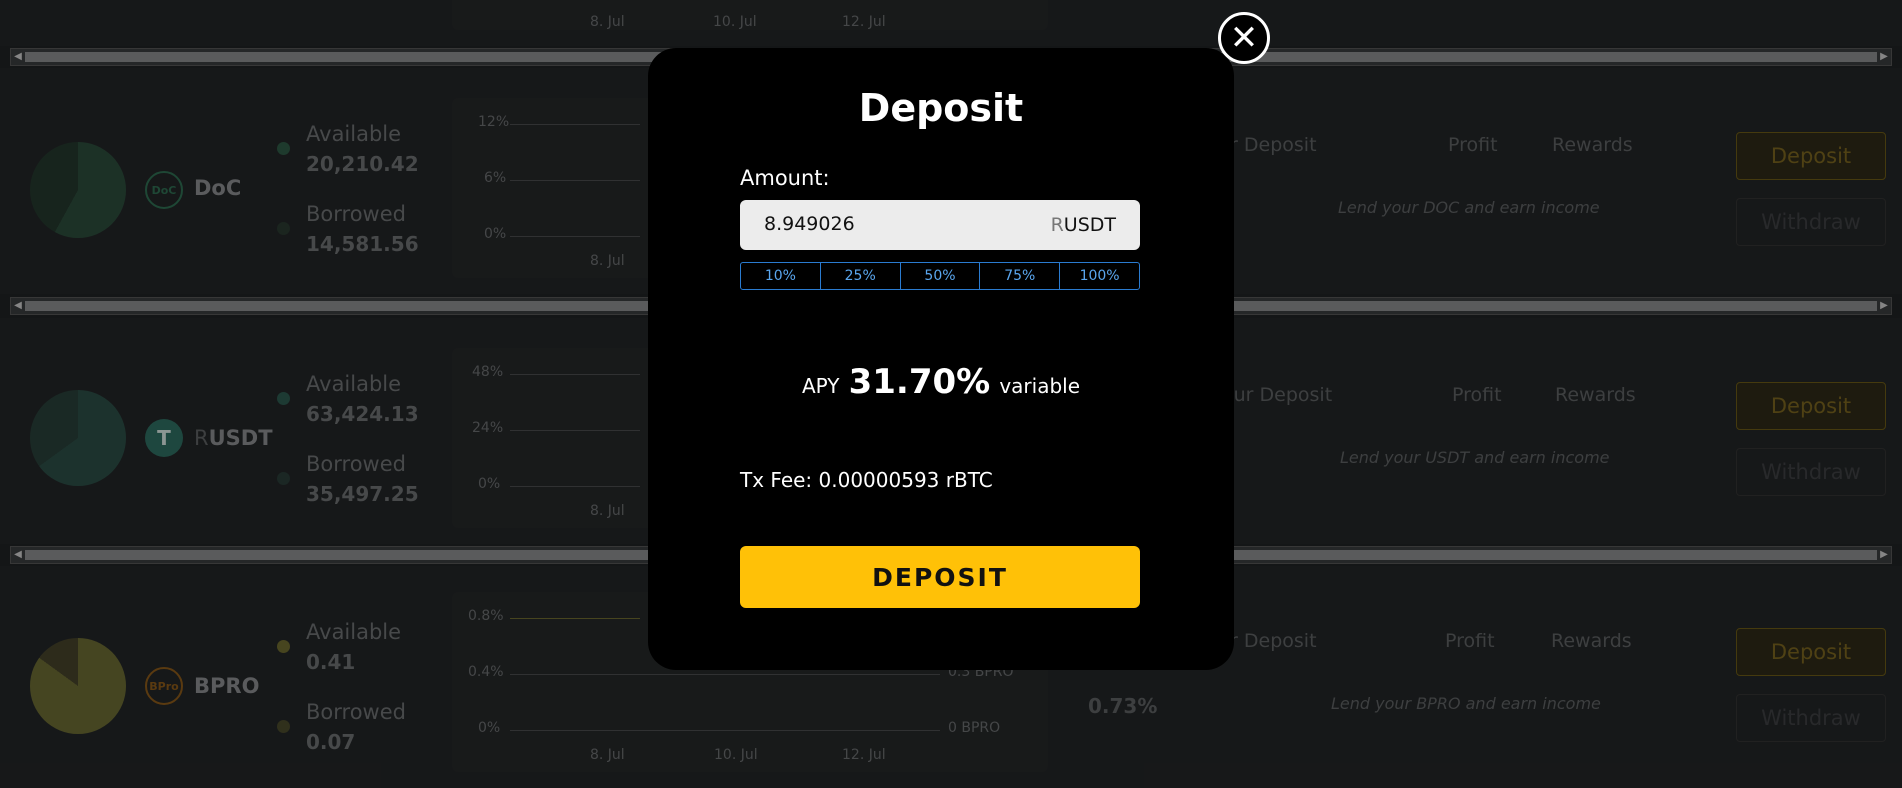 Image resolution: width=1902 pixels, height=788 pixels. I want to click on tx-fee: Tx Fee: 0.00000593 rBTC, so click(866, 480).